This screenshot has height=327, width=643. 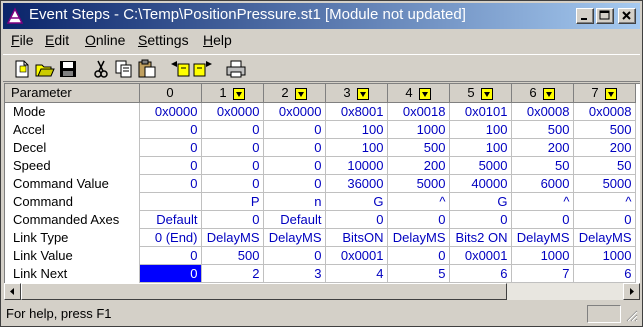 I want to click on column-header-7: 7, so click(x=604, y=93).